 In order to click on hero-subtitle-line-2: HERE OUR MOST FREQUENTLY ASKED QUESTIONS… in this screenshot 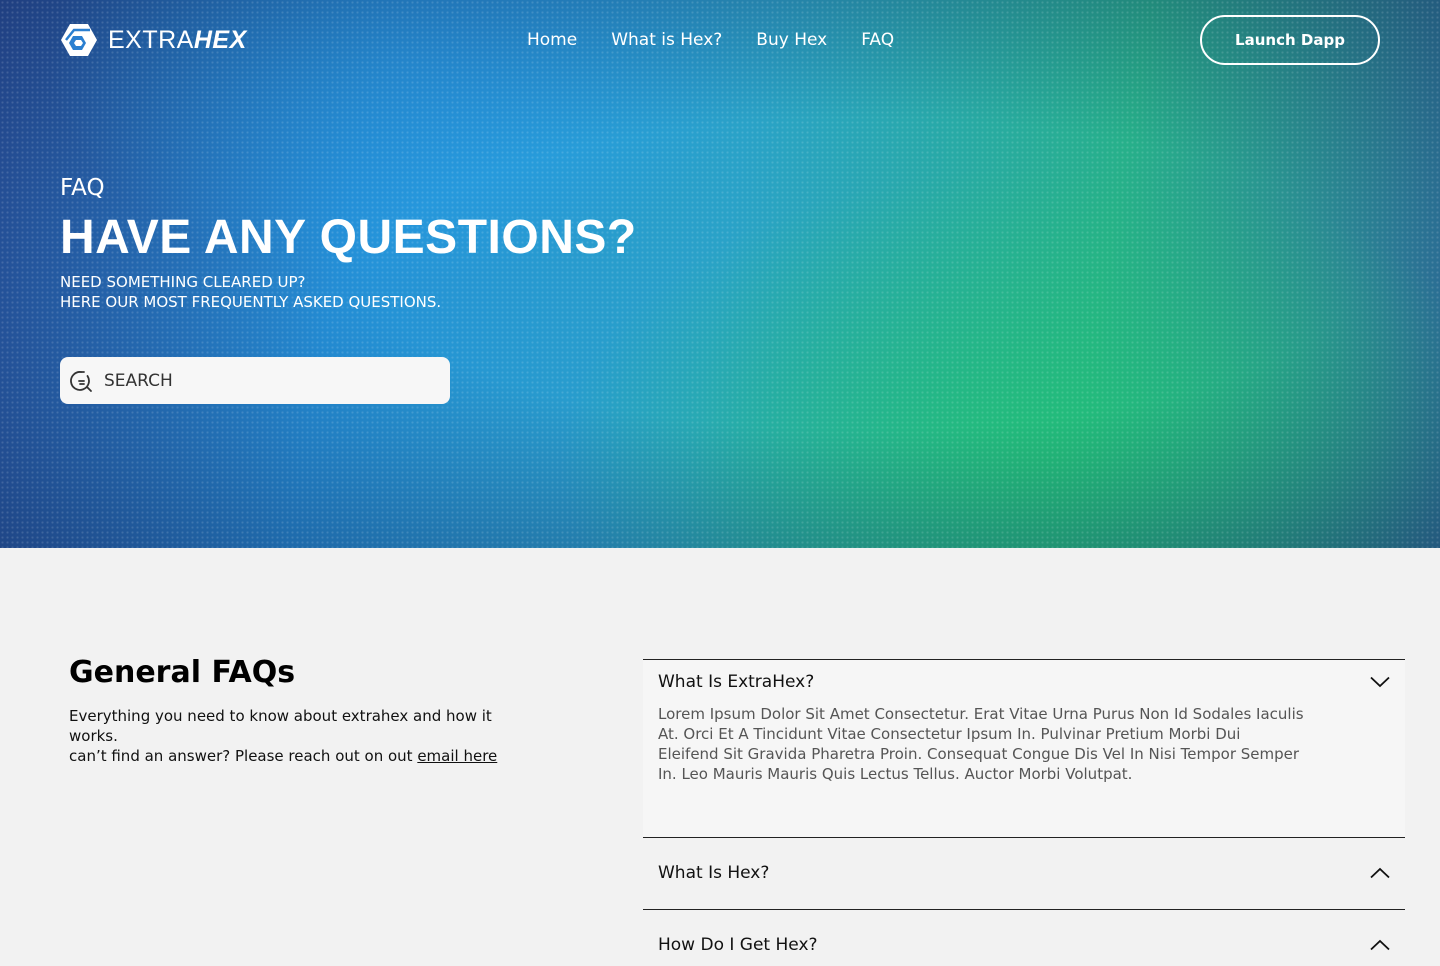, I will do `click(251, 302)`.